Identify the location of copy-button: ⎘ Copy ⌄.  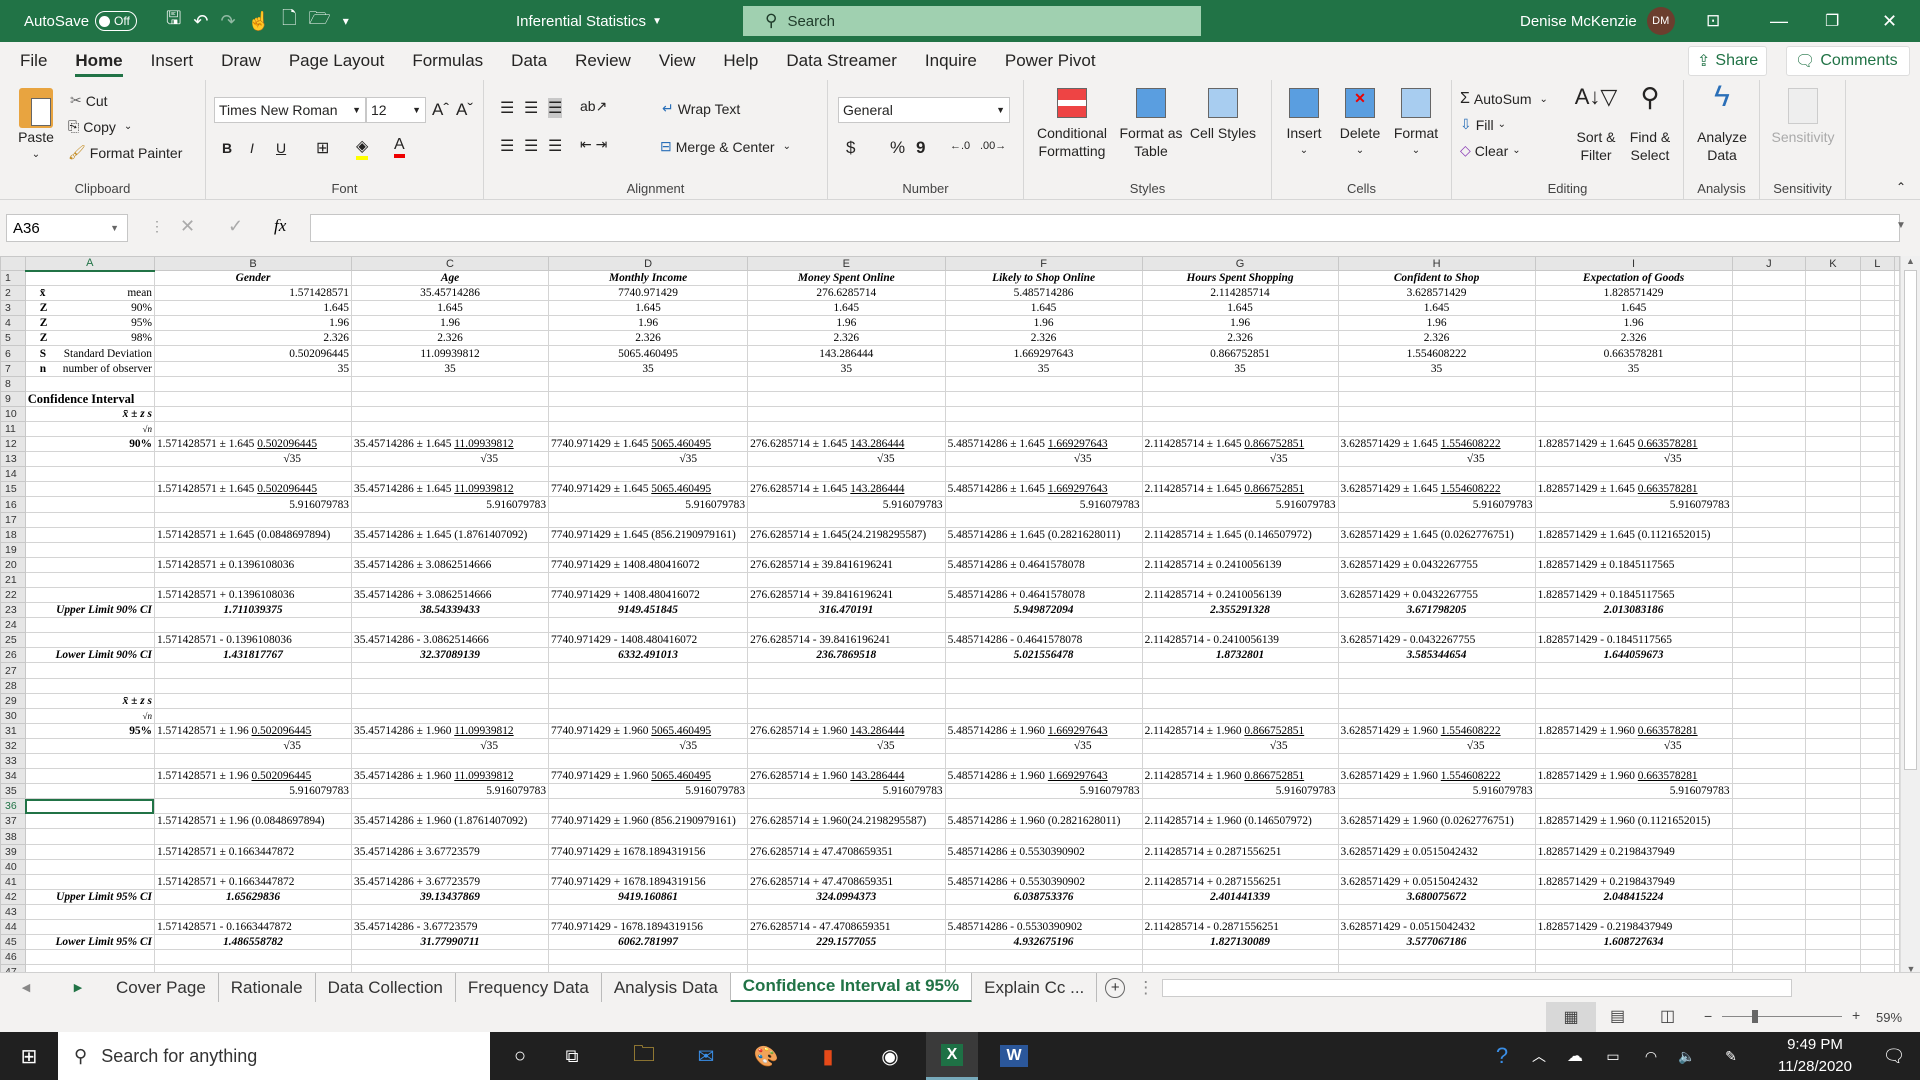
(100, 126).